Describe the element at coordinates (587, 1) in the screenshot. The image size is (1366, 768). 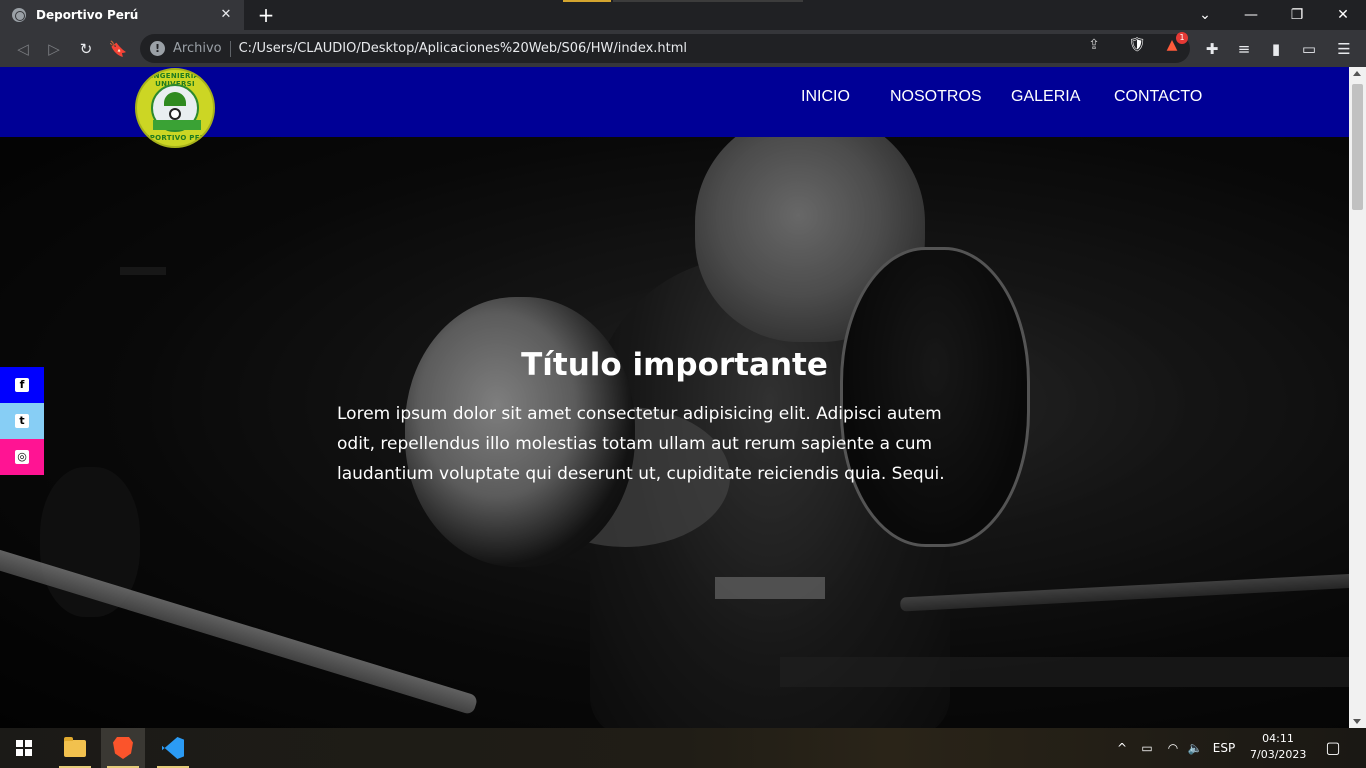
I see `tab-strip-accent` at that location.